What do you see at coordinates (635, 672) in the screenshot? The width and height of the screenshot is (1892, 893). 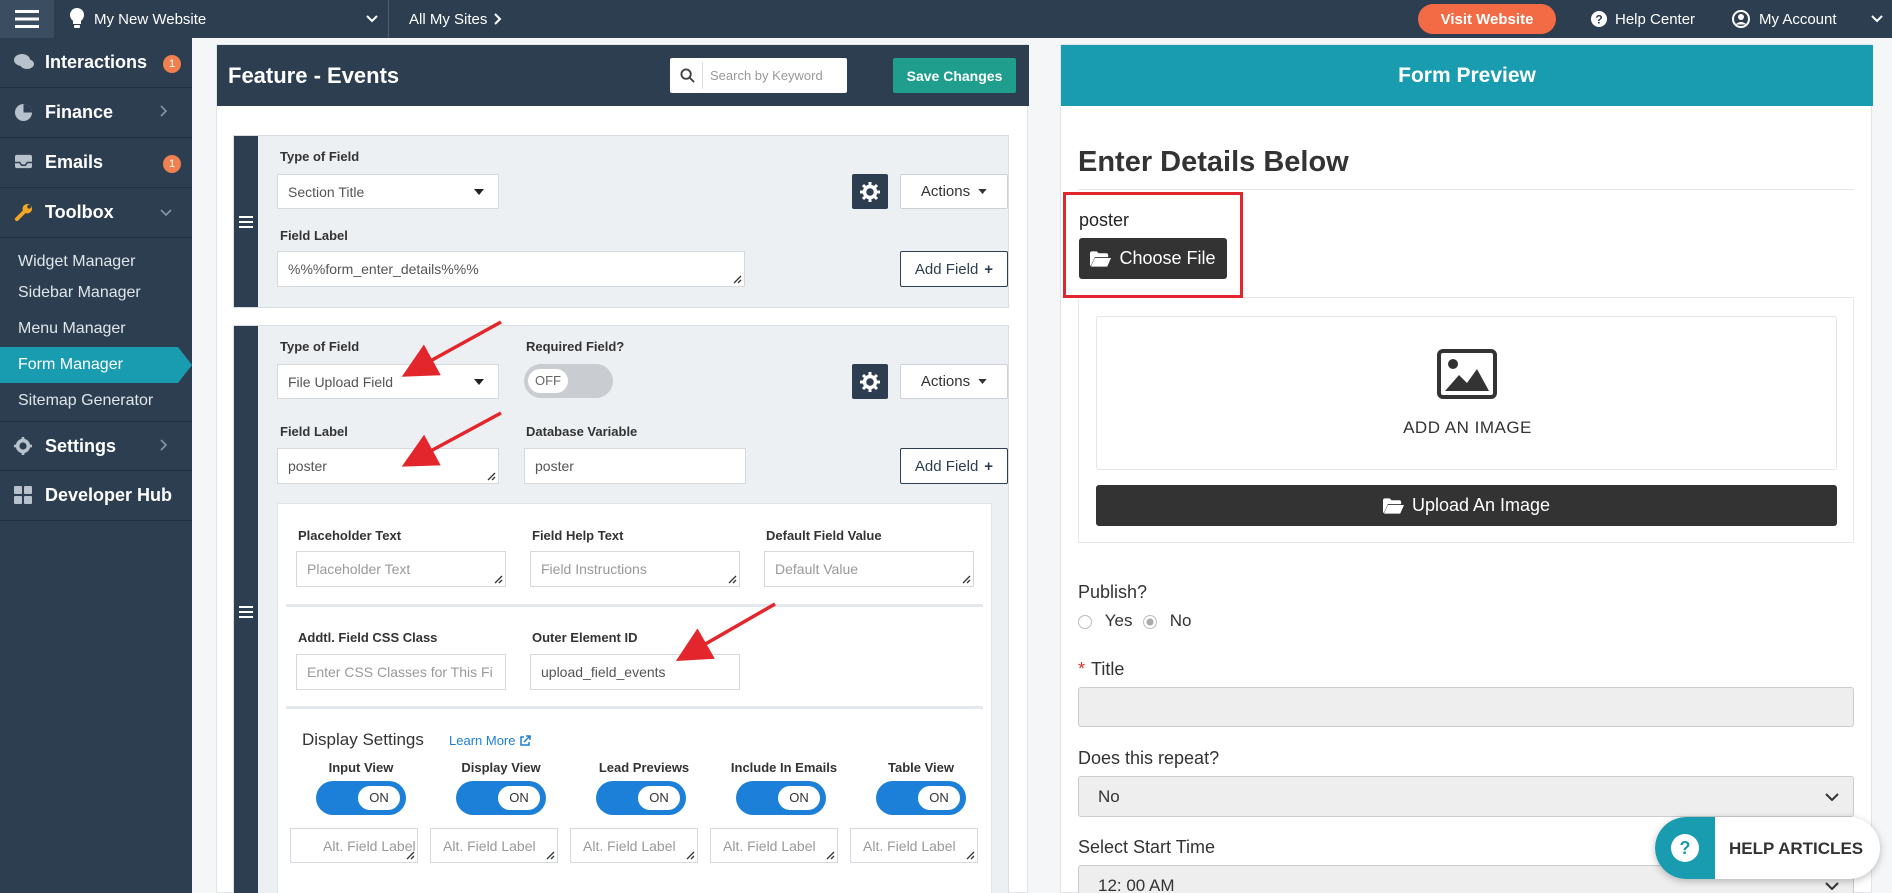 I see `outer-element-id-input: upload_field_events` at bounding box center [635, 672].